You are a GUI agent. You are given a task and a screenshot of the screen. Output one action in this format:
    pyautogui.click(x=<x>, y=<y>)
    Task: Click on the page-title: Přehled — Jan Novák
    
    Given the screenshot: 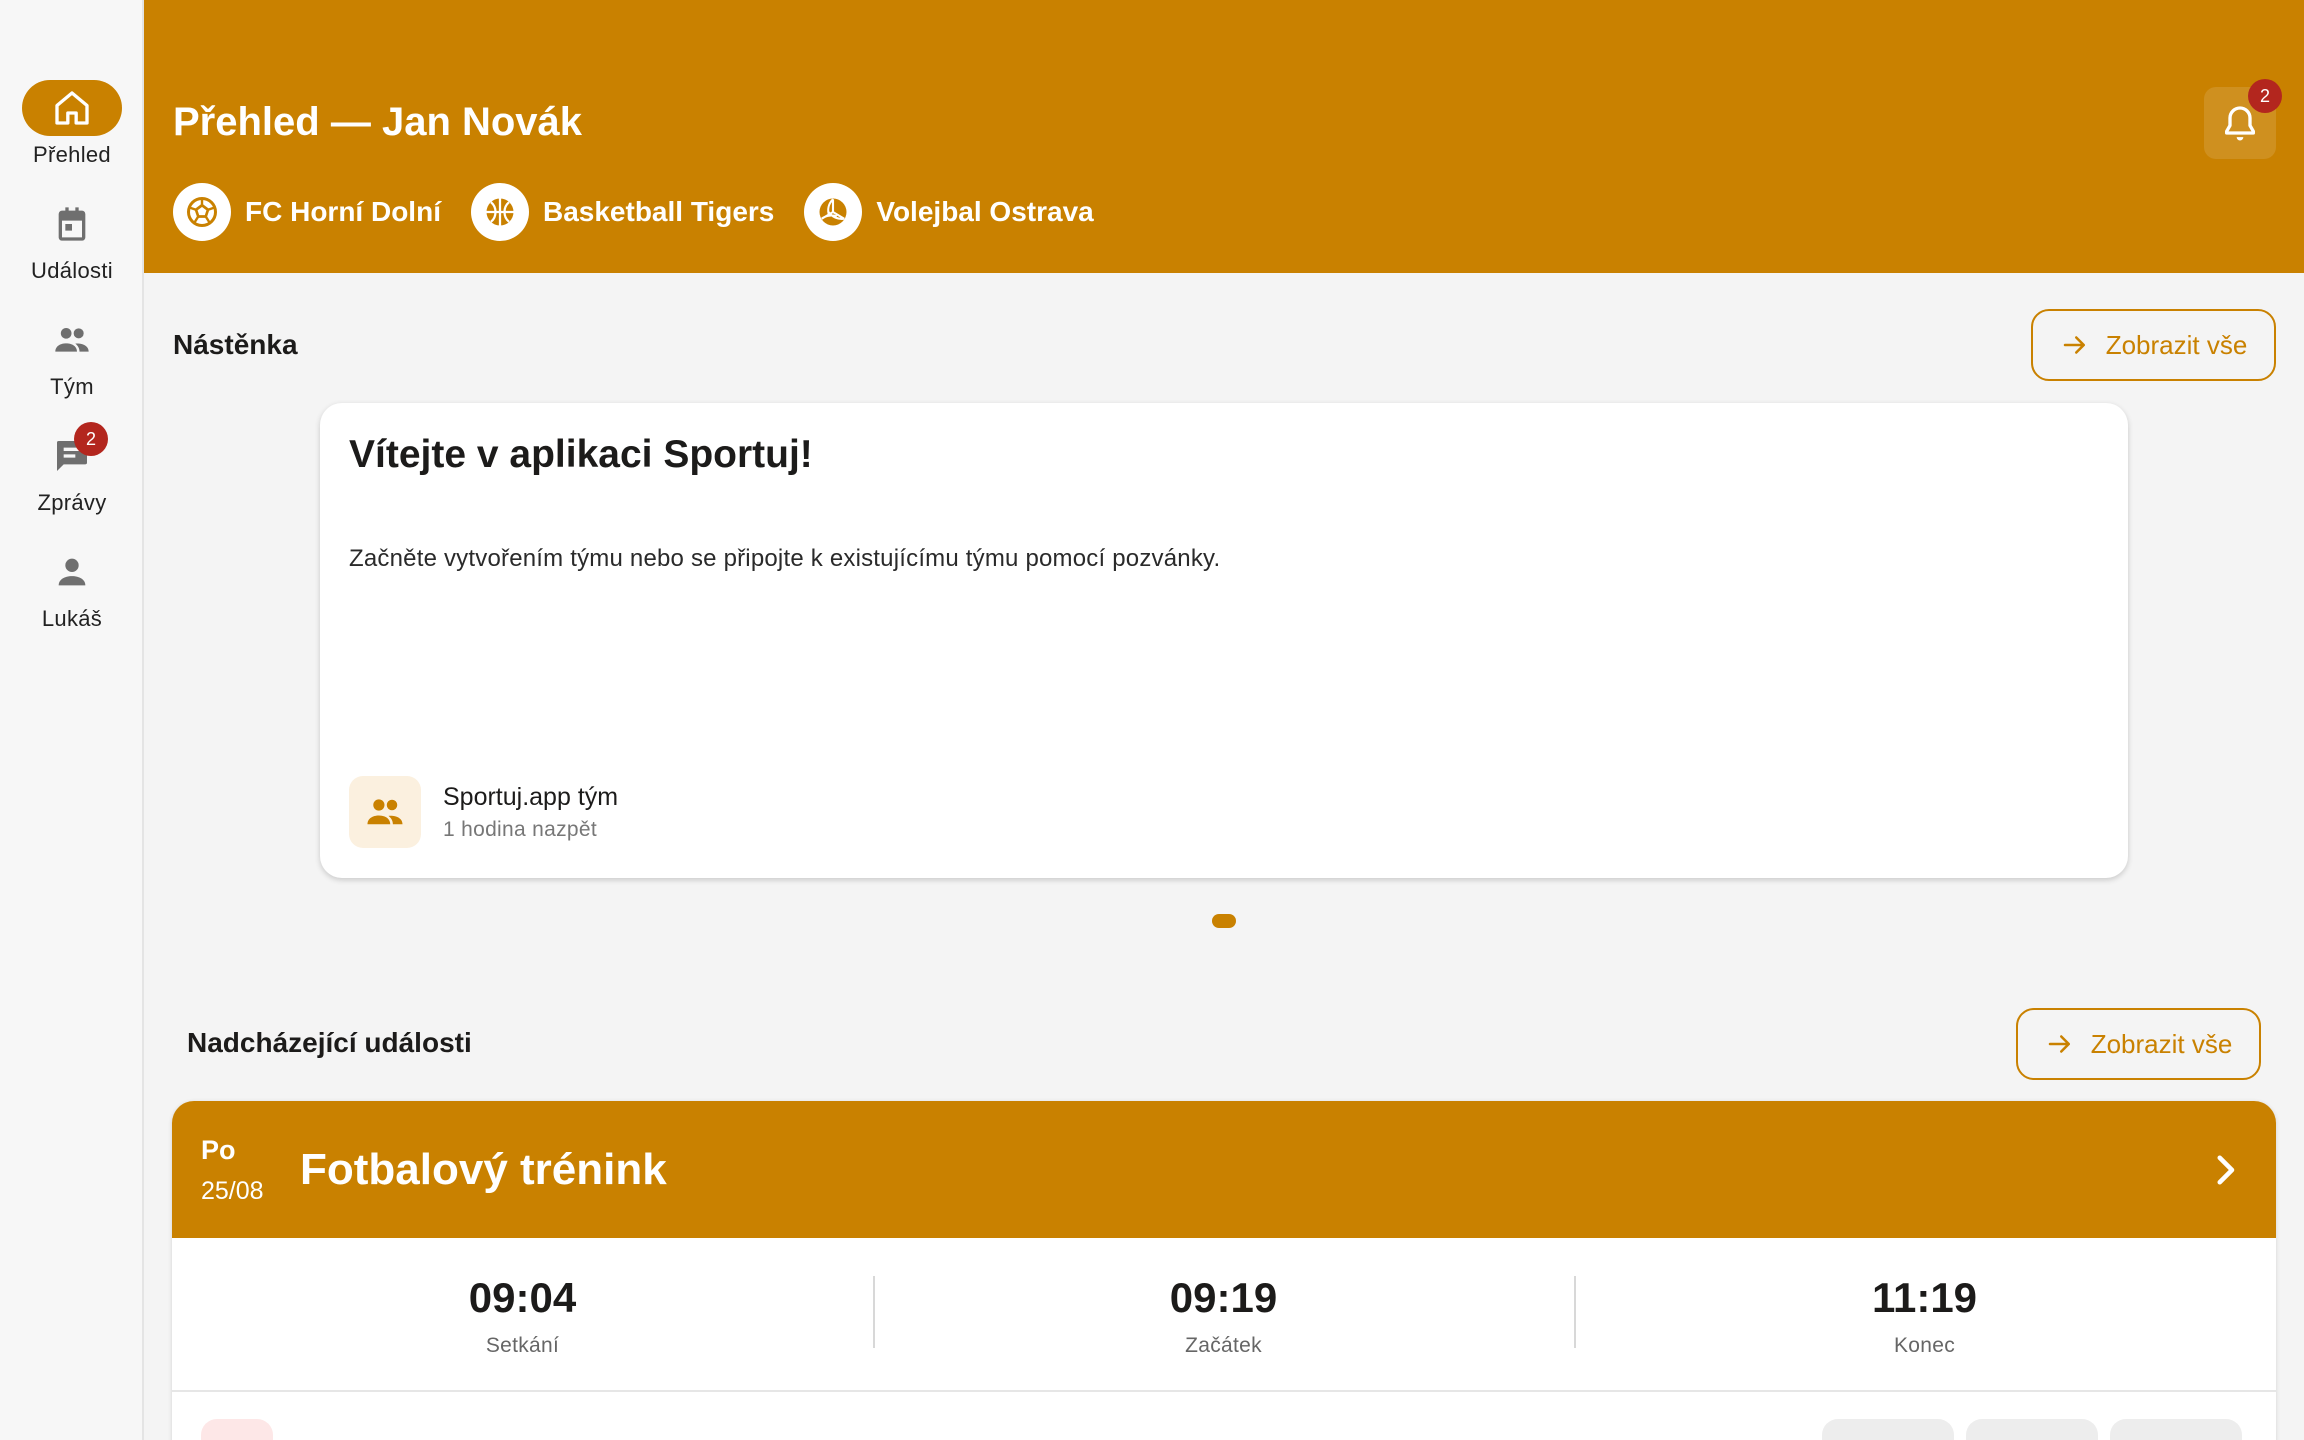 What is the action you would take?
    pyautogui.click(x=378, y=122)
    